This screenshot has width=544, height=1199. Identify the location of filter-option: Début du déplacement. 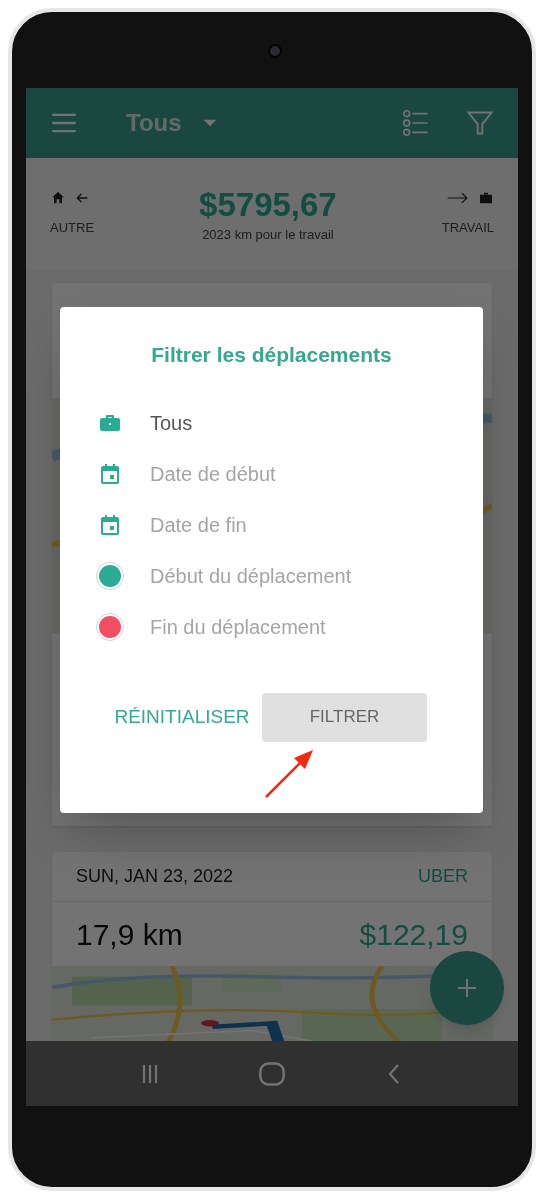
(251, 575).